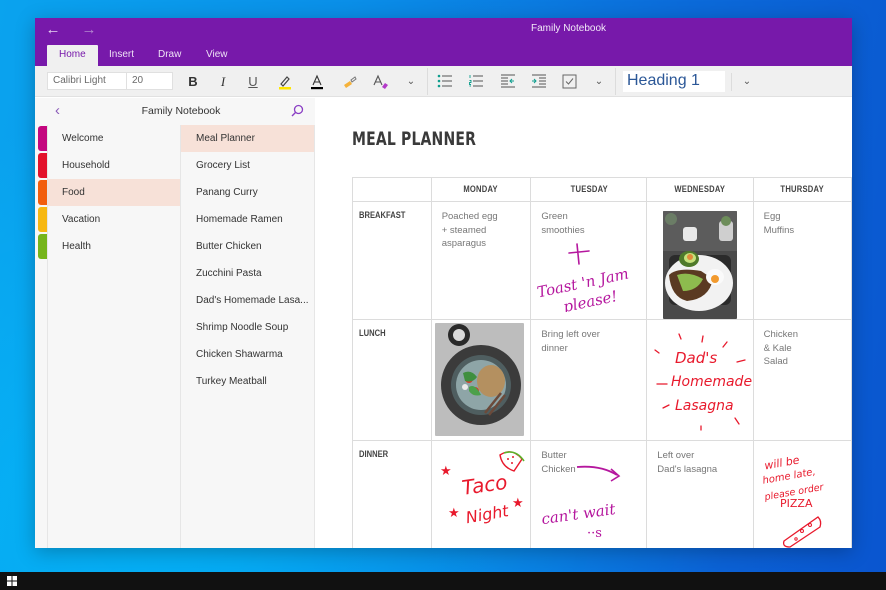  I want to click on format-painter-icon, so click(350, 82).